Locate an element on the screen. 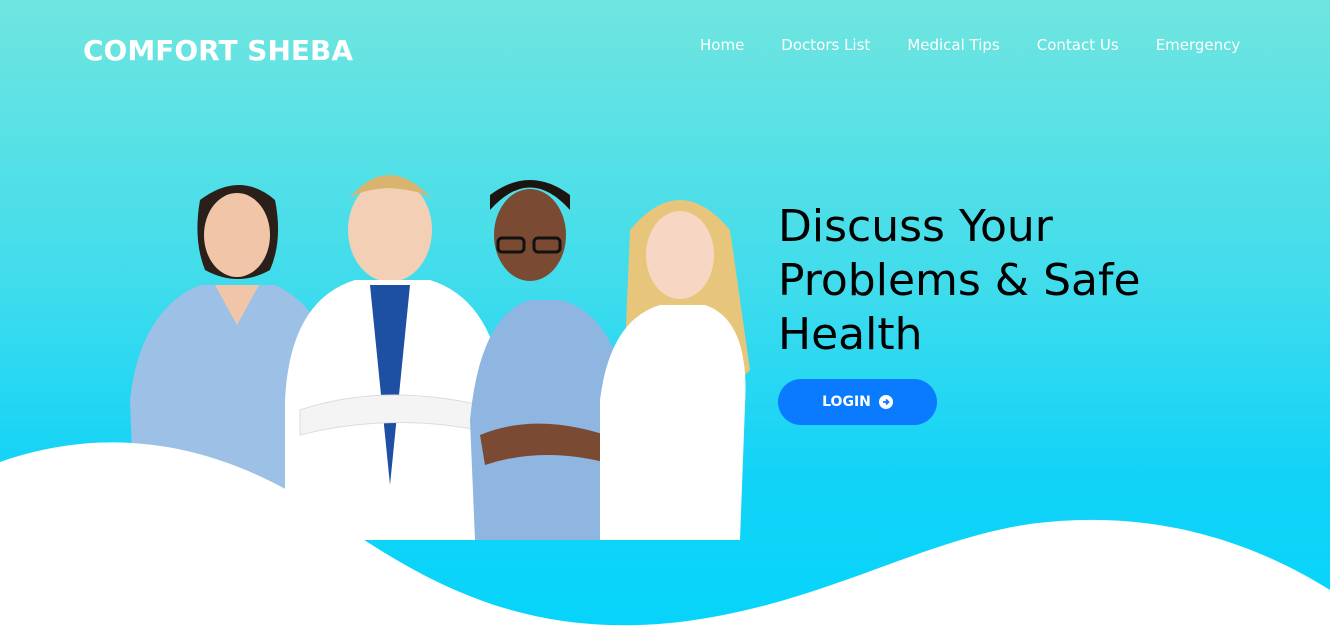 The image size is (1330, 630). arrow-circle-right-icon is located at coordinates (885, 402).